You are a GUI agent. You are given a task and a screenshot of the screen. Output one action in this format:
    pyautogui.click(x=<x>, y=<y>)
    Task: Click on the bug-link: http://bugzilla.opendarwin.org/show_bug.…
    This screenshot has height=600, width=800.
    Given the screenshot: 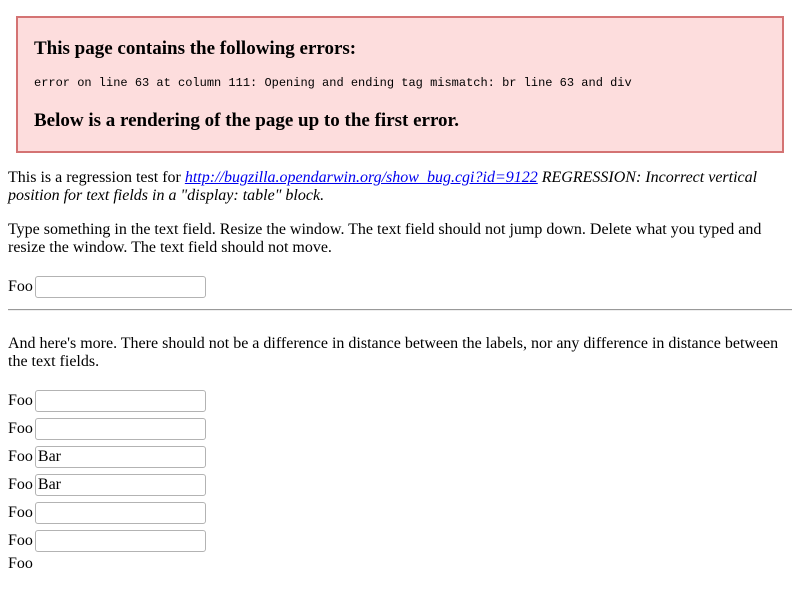 What is the action you would take?
    pyautogui.click(x=361, y=177)
    